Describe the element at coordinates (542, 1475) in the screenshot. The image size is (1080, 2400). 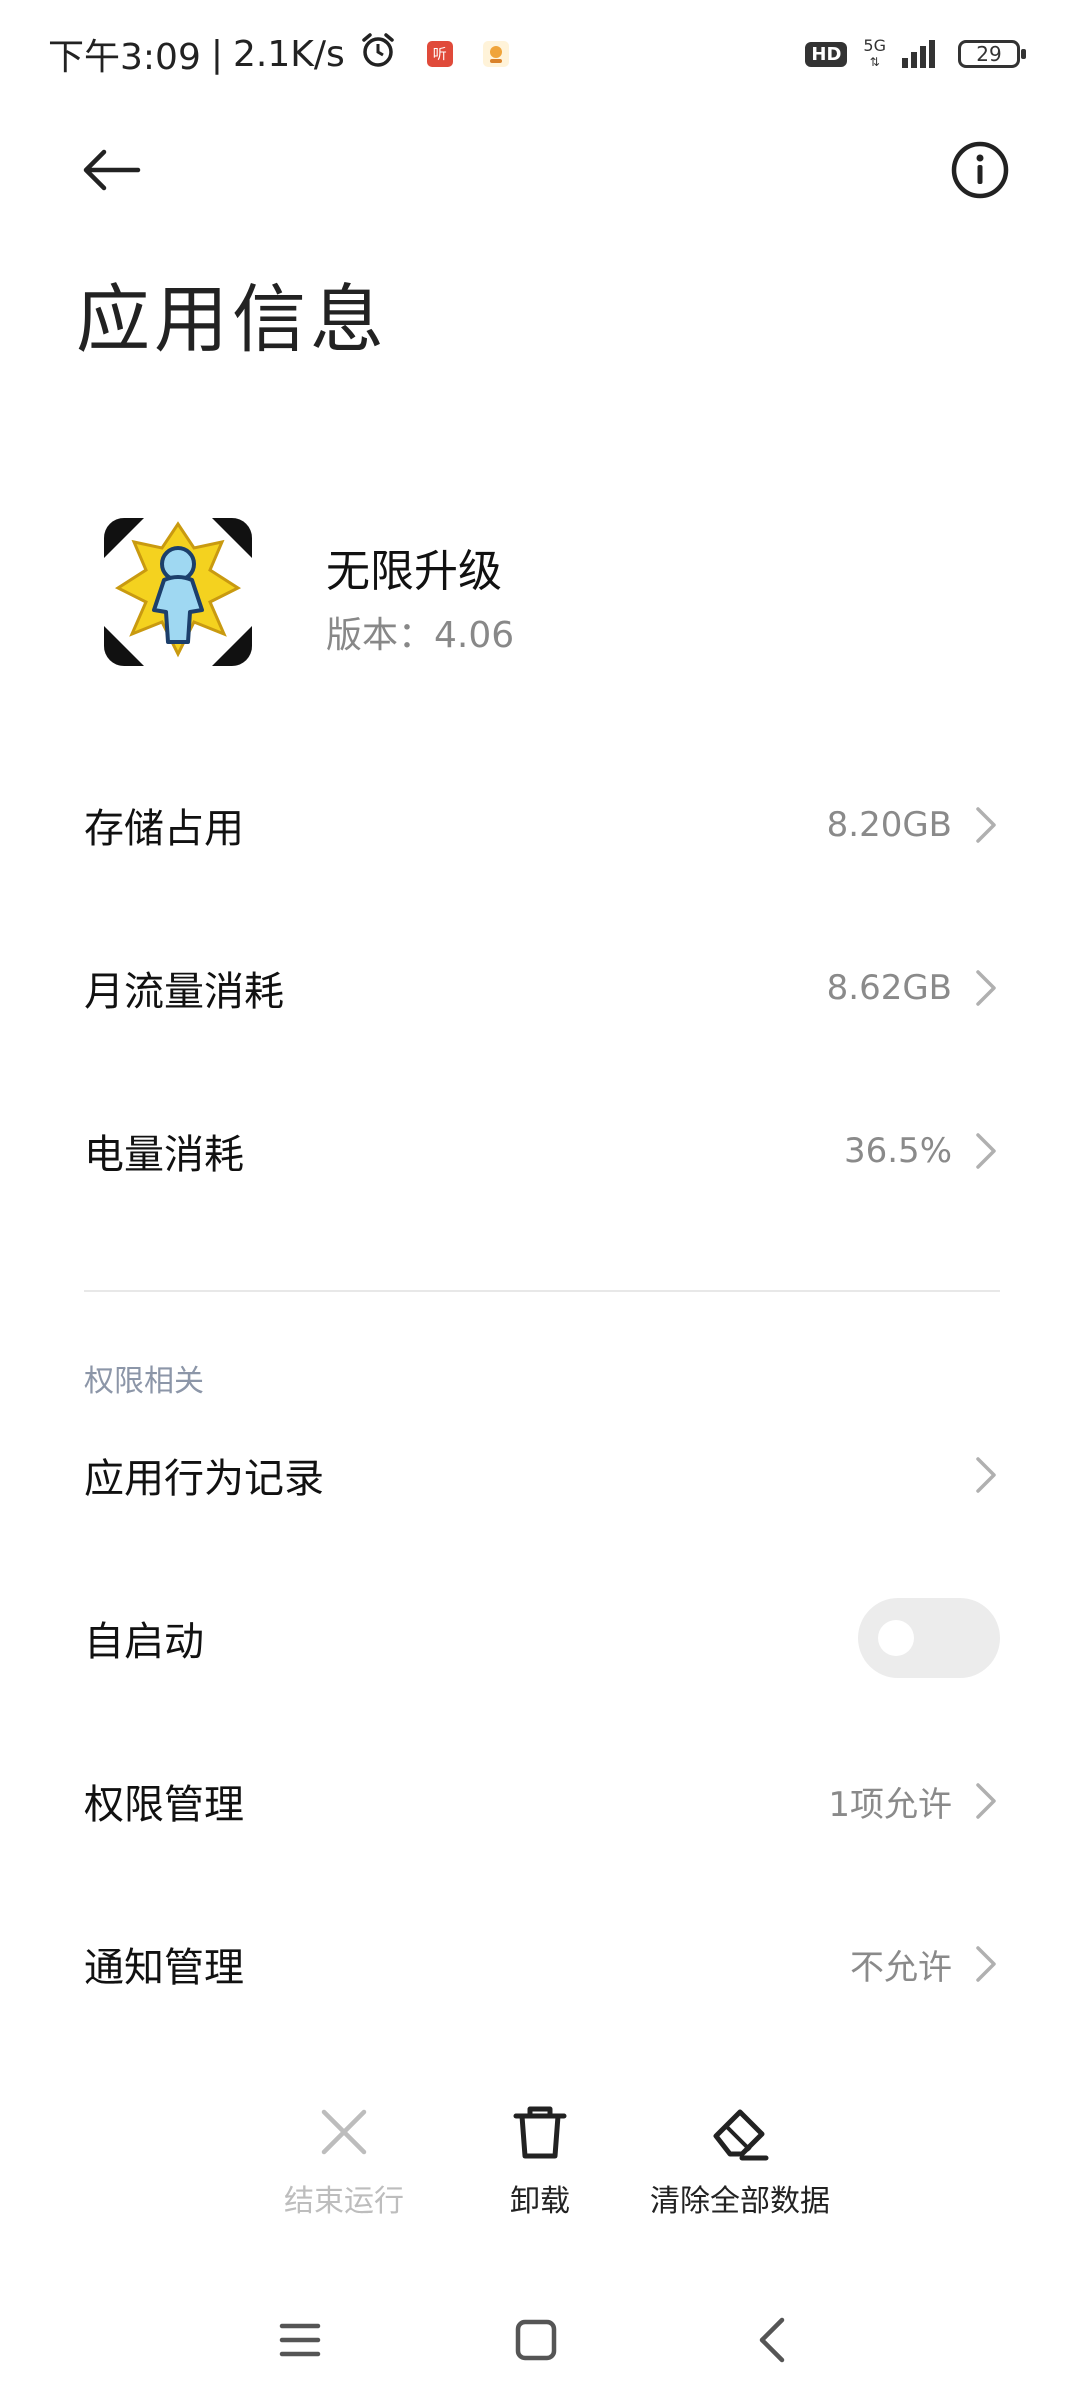
I see `behavior-log-row: 应用行为记录` at that location.